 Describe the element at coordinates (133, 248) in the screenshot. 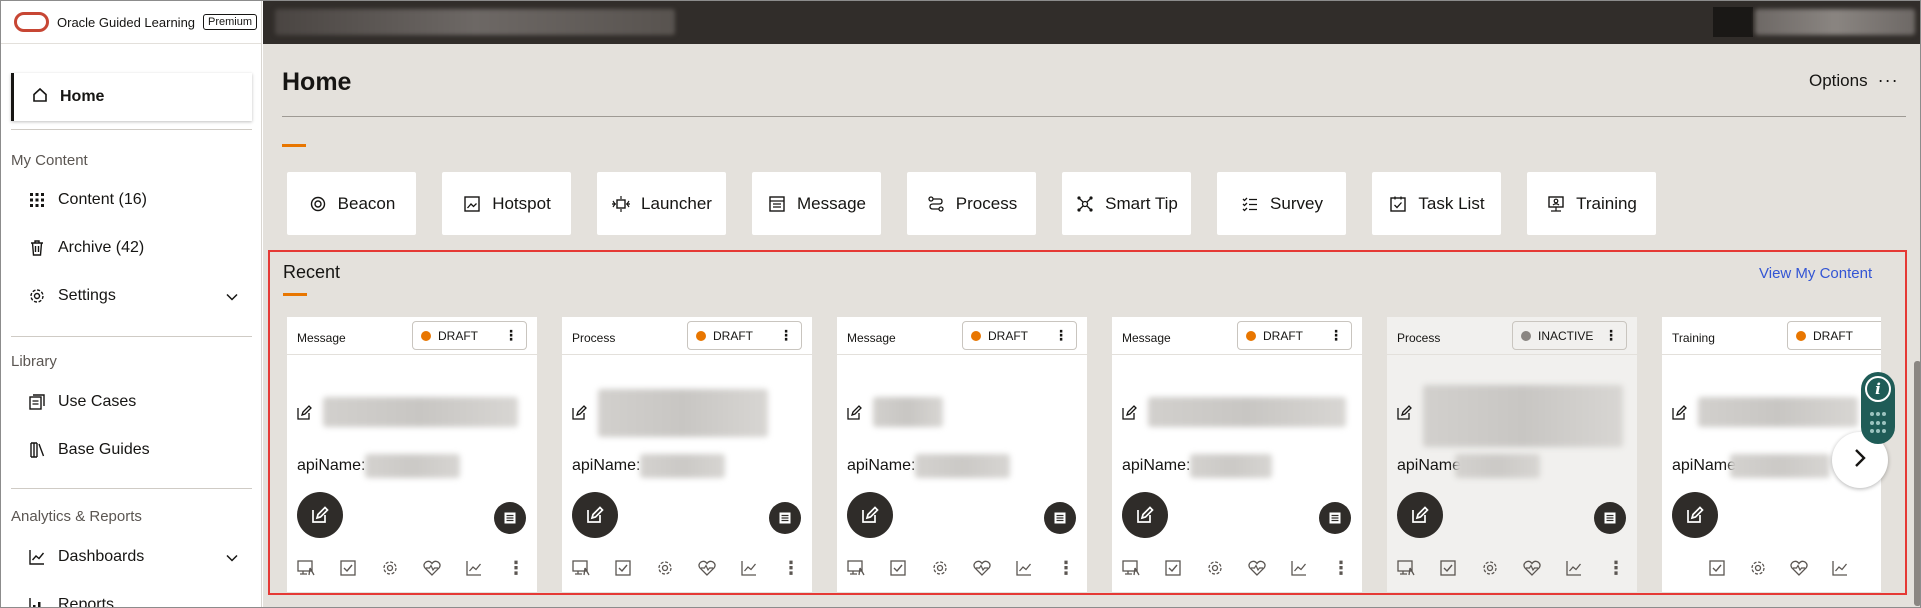

I see `sidebar-item-archive: Archive (42)` at that location.